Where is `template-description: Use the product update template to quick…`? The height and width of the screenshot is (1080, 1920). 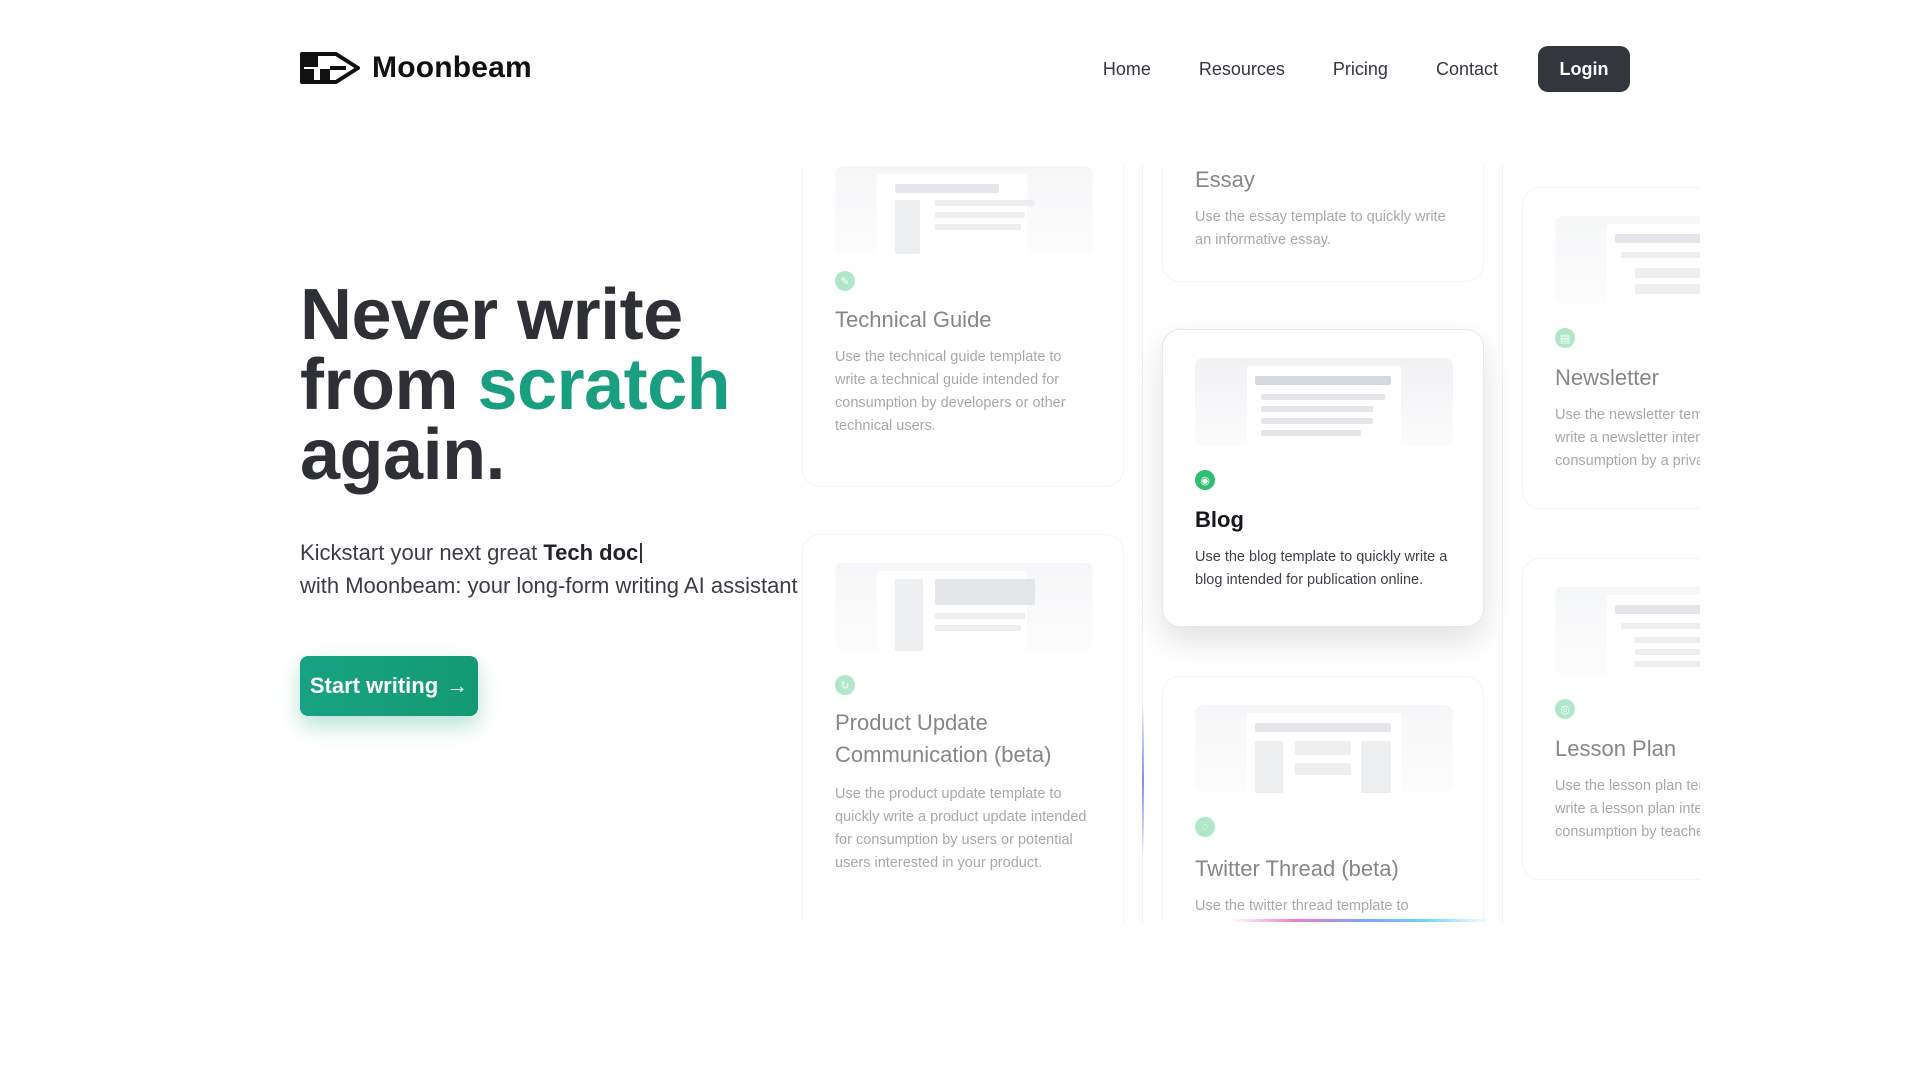 template-description: Use the product update template to quick… is located at coordinates (961, 828).